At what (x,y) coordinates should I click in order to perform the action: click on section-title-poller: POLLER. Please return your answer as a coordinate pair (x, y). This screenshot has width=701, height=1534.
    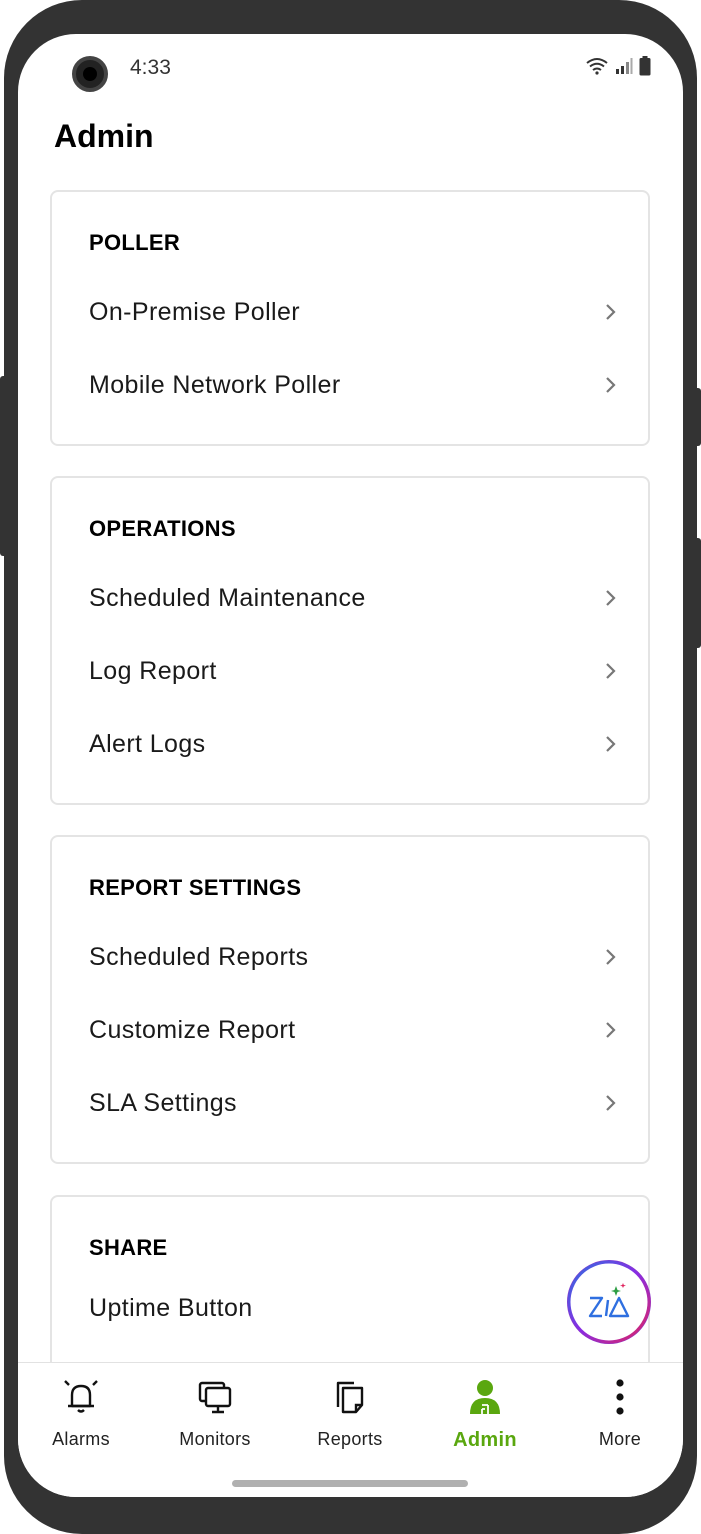
    Looking at the image, I should click on (135, 242).